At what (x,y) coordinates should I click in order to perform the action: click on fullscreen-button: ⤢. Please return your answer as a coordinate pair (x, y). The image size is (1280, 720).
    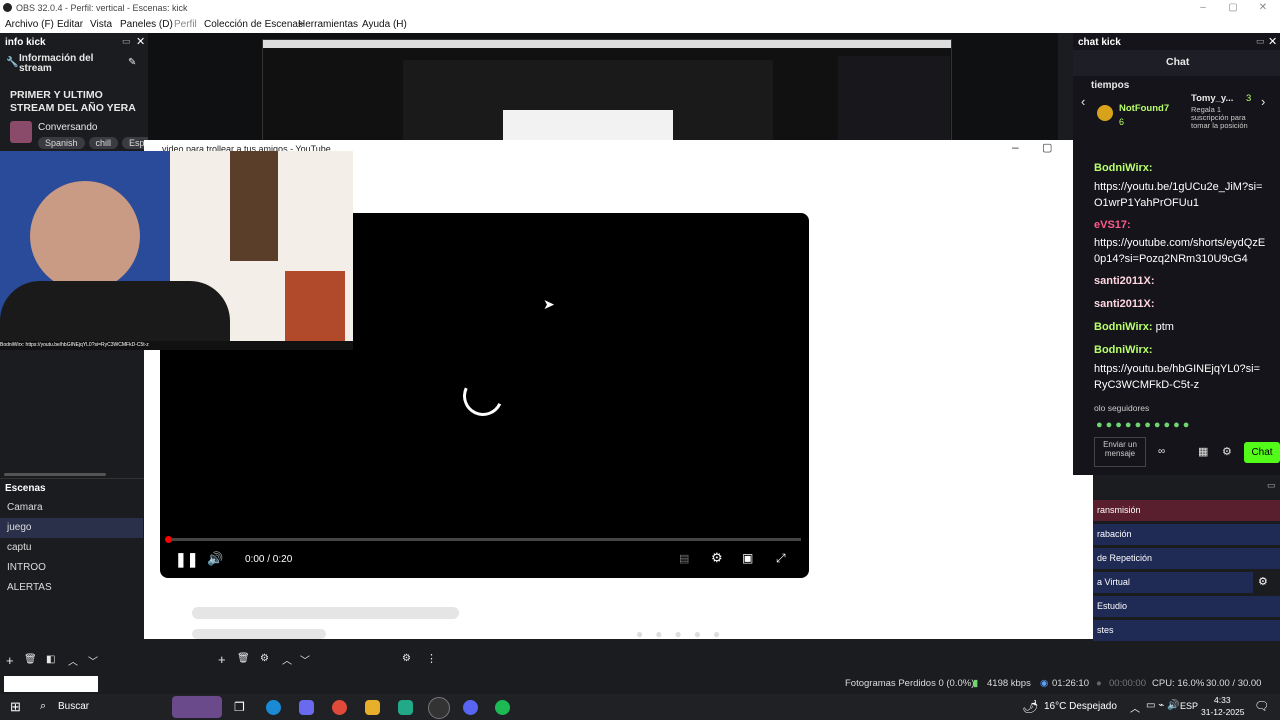
    Looking at the image, I should click on (781, 558).